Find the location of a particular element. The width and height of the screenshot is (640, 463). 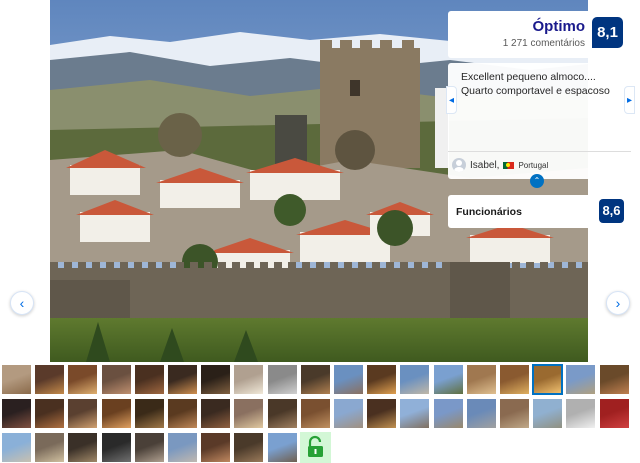

next-review-button: ▸ is located at coordinates (629, 100).